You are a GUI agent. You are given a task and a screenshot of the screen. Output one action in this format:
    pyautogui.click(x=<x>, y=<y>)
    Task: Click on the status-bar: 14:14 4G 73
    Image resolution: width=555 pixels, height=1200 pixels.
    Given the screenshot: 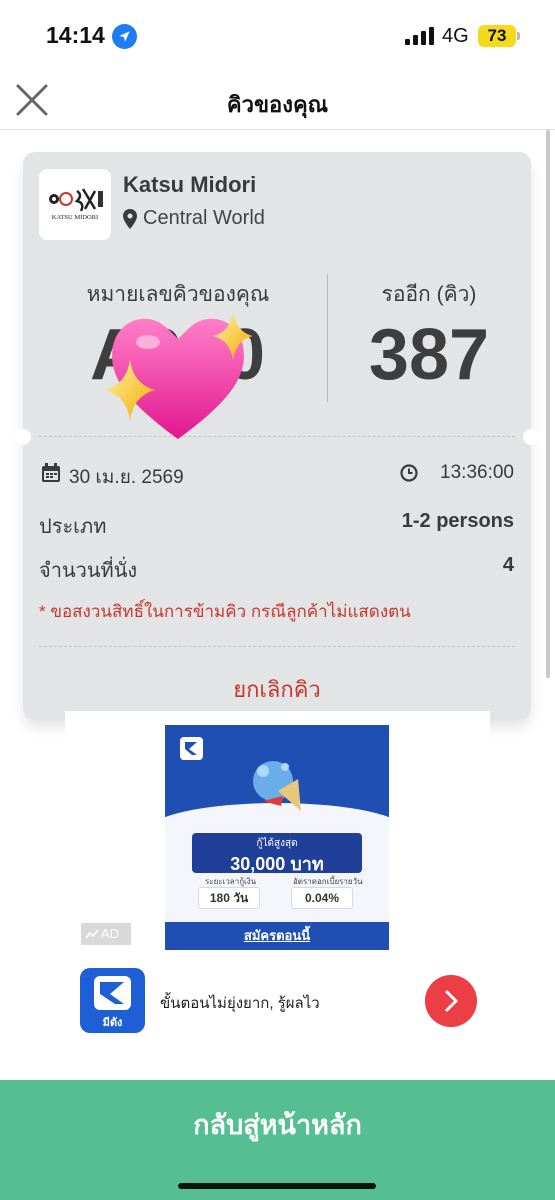 What is the action you would take?
    pyautogui.click(x=277, y=35)
    